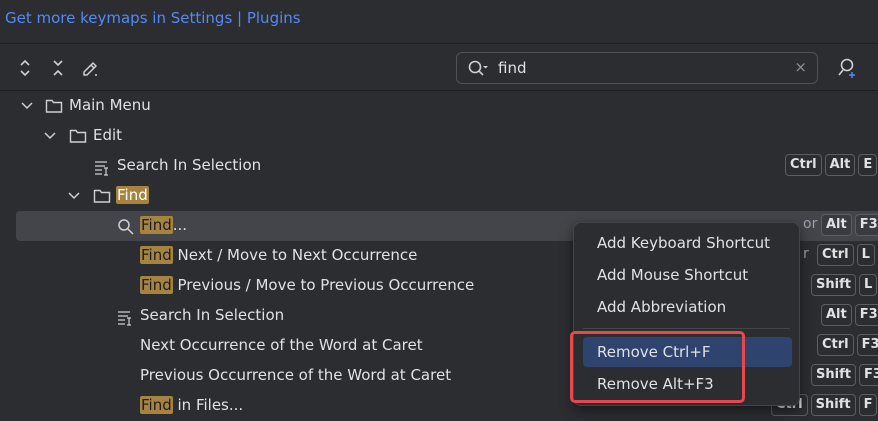  Describe the element at coordinates (847, 68) in the screenshot. I see `find-by-shortcut-icon` at that location.